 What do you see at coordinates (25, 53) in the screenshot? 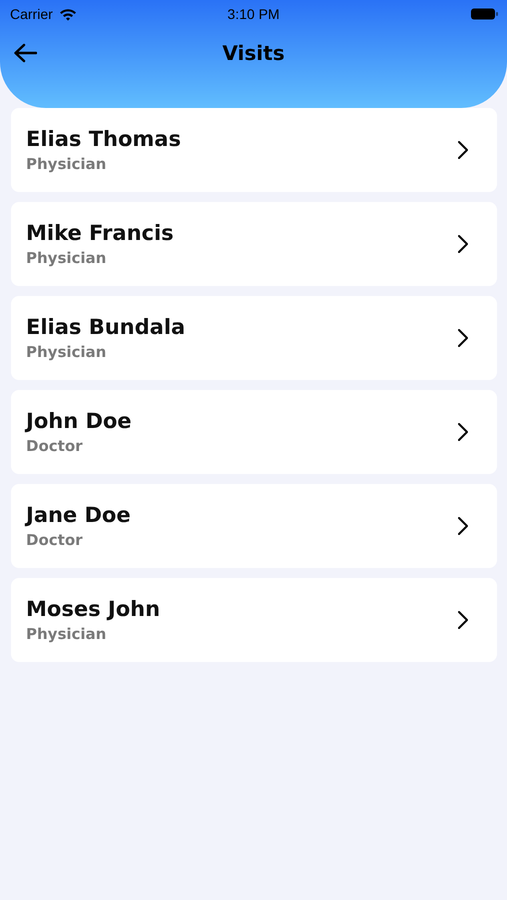
I see `back-arrow-icon` at bounding box center [25, 53].